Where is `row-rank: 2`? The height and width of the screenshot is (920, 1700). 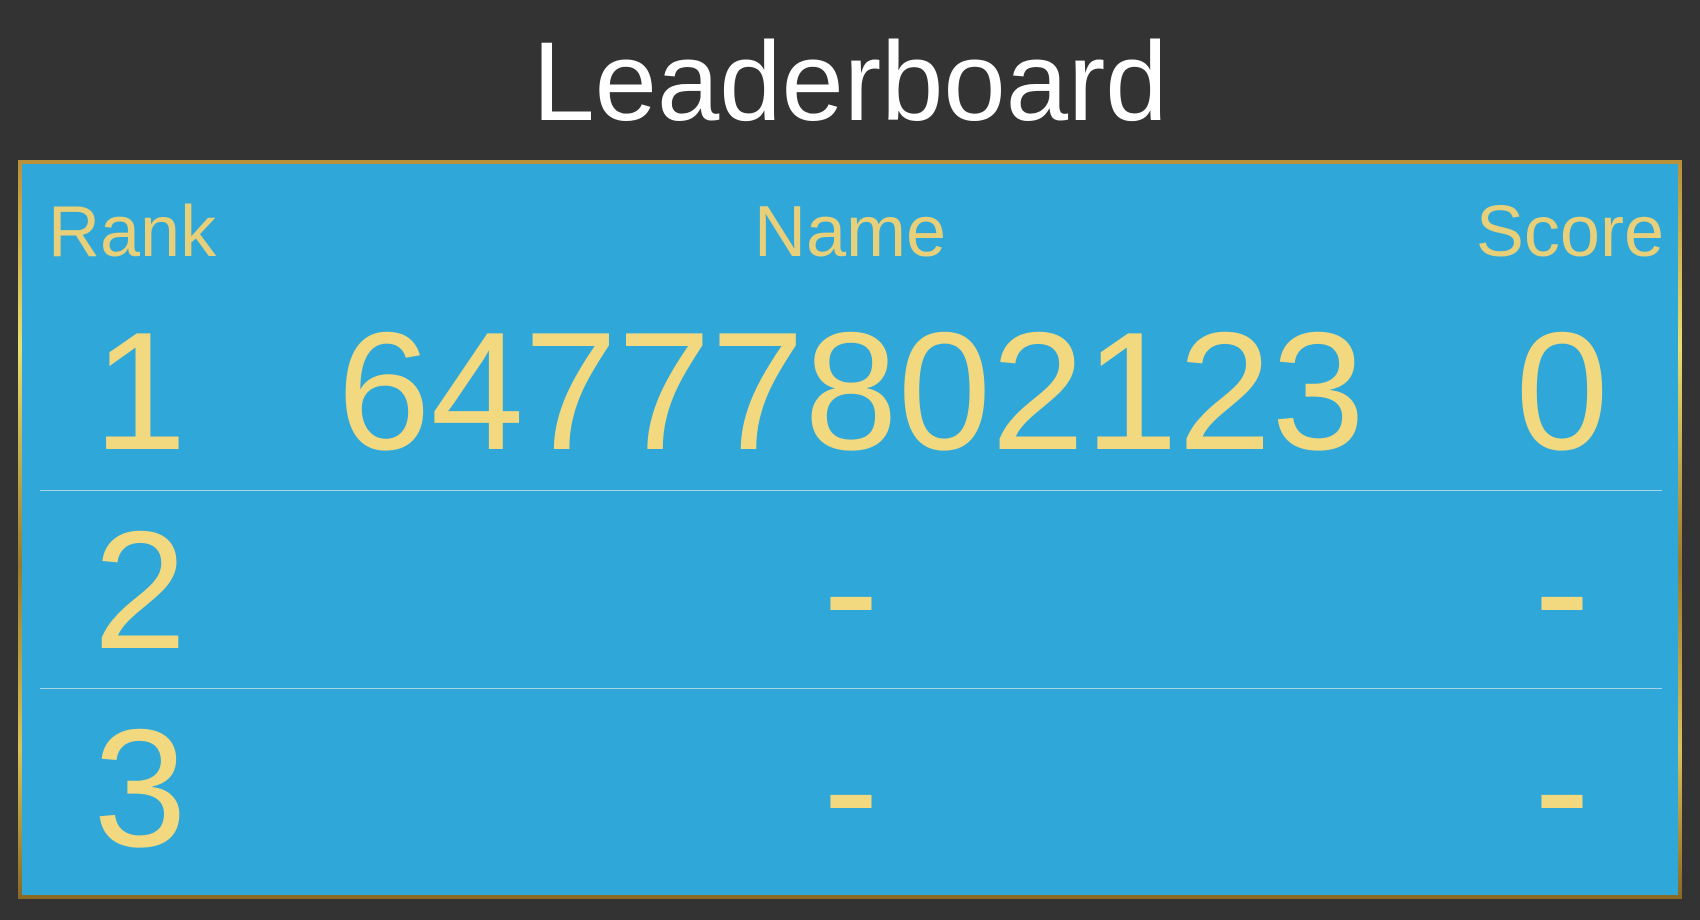
row-rank: 2 is located at coordinates (140, 590).